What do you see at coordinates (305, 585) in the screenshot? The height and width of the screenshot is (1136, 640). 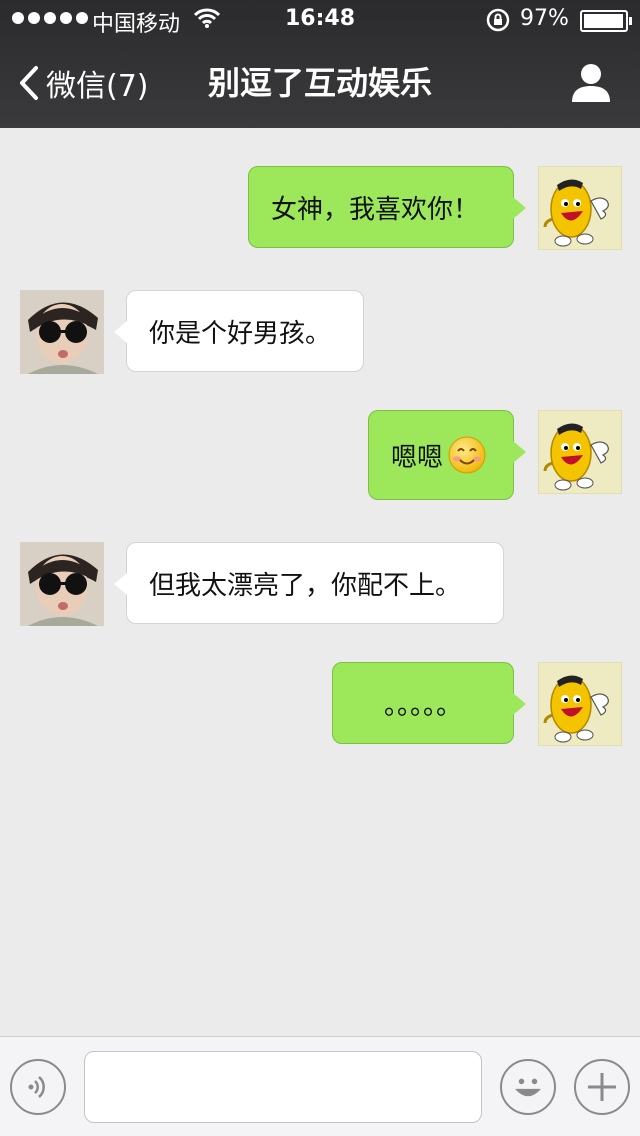 I see `message-text: 但我太漂亮了，你配不上。` at bounding box center [305, 585].